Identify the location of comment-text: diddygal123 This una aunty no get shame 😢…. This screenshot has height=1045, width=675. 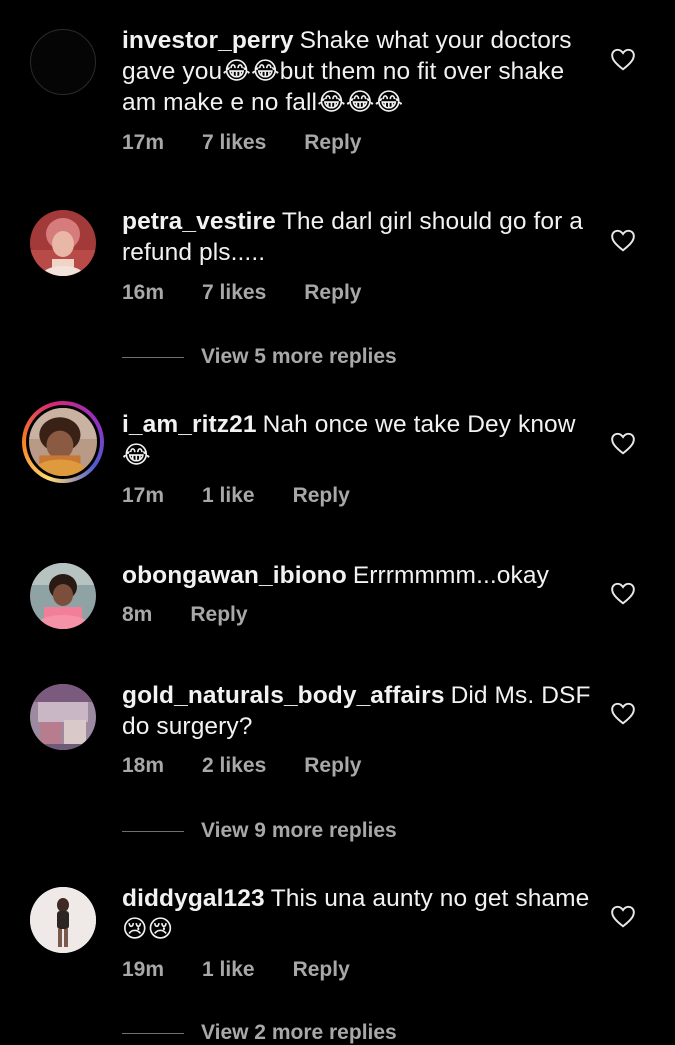
(357, 914).